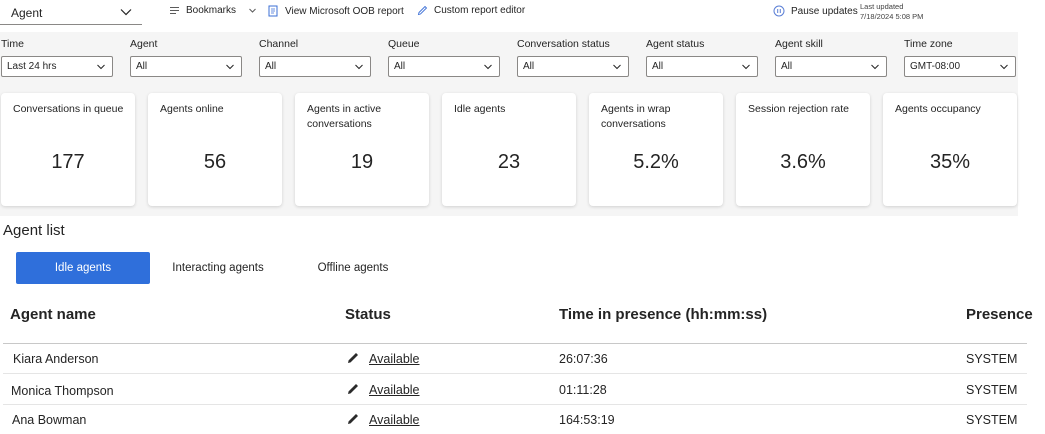  What do you see at coordinates (32, 66) in the screenshot?
I see `filter-value: Last 24 hrs` at bounding box center [32, 66].